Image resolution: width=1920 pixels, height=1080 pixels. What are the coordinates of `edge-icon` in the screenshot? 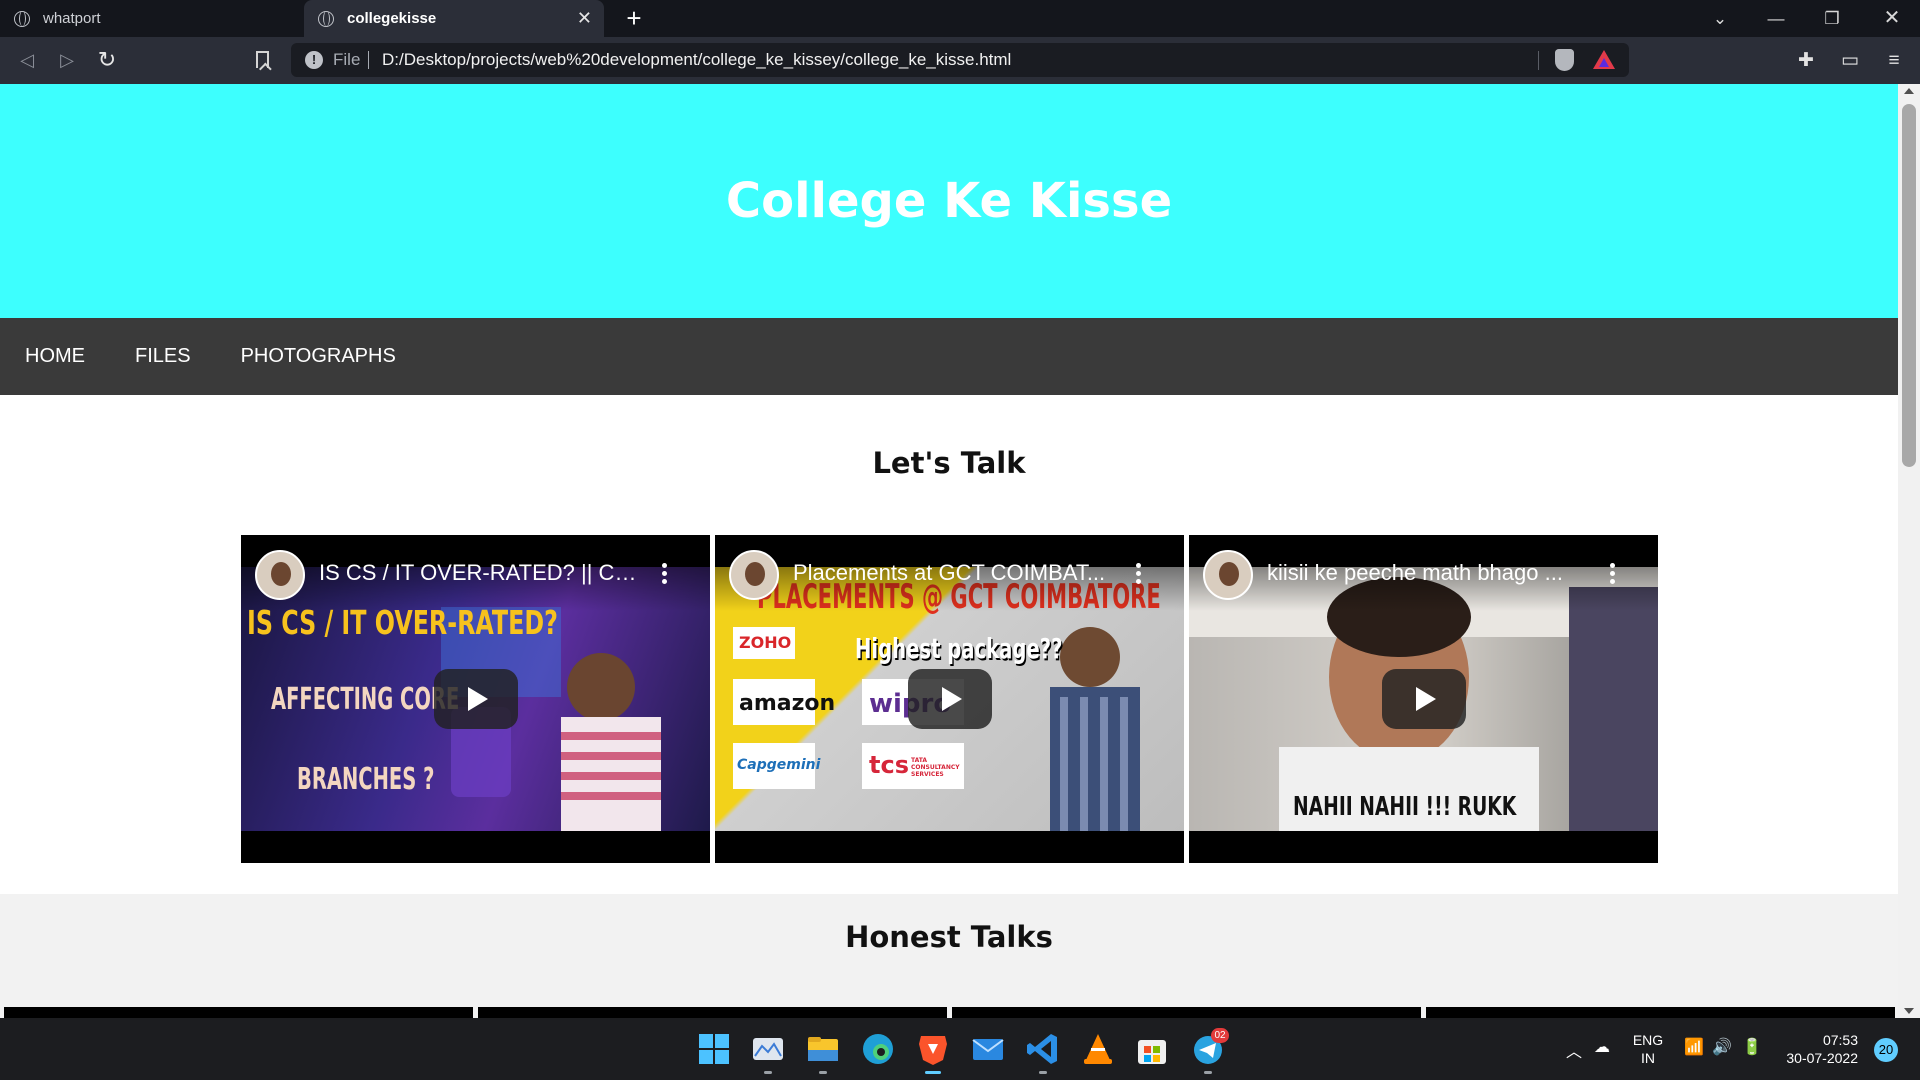 It's located at (878, 1049).